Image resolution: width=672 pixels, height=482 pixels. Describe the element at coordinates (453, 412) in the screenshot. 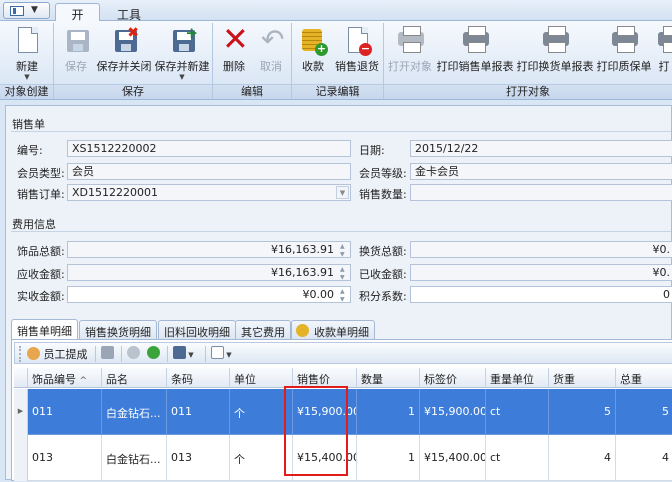

I see `table-cell: ¥15,900.00` at that location.